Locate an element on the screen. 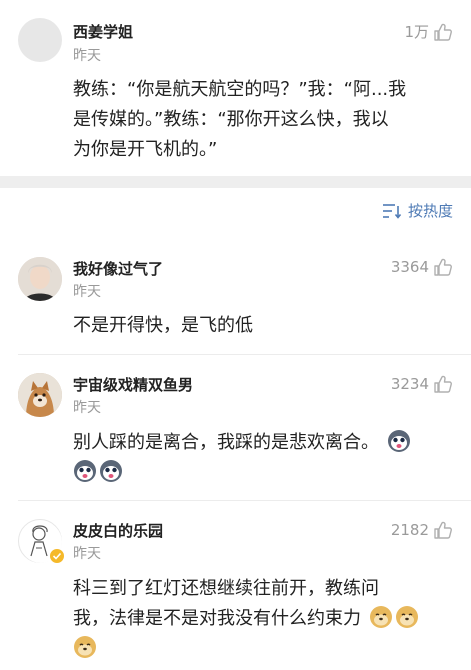  comment-author-name: 宇宙级戏精双鱼男 is located at coordinates (133, 384).